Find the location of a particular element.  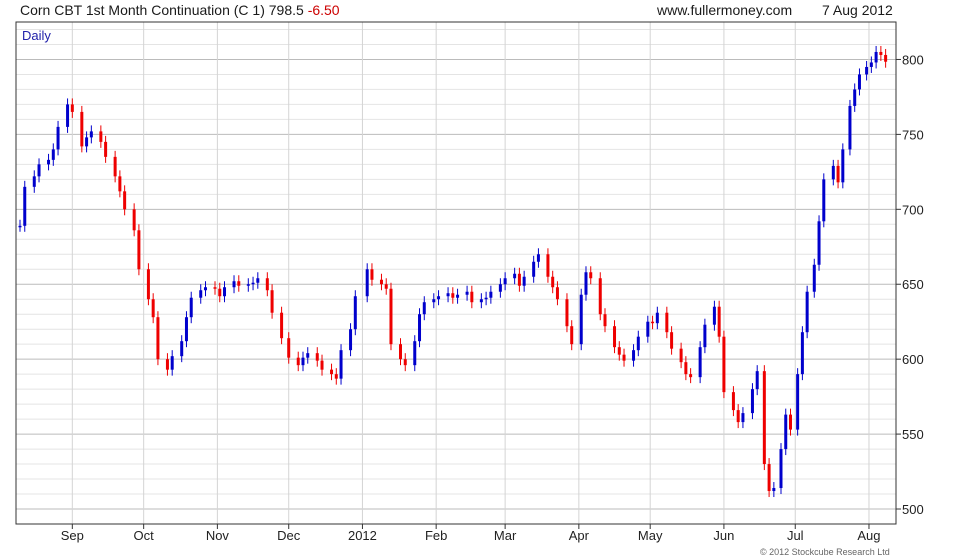

y-tick-label: 500 is located at coordinates (913, 509).